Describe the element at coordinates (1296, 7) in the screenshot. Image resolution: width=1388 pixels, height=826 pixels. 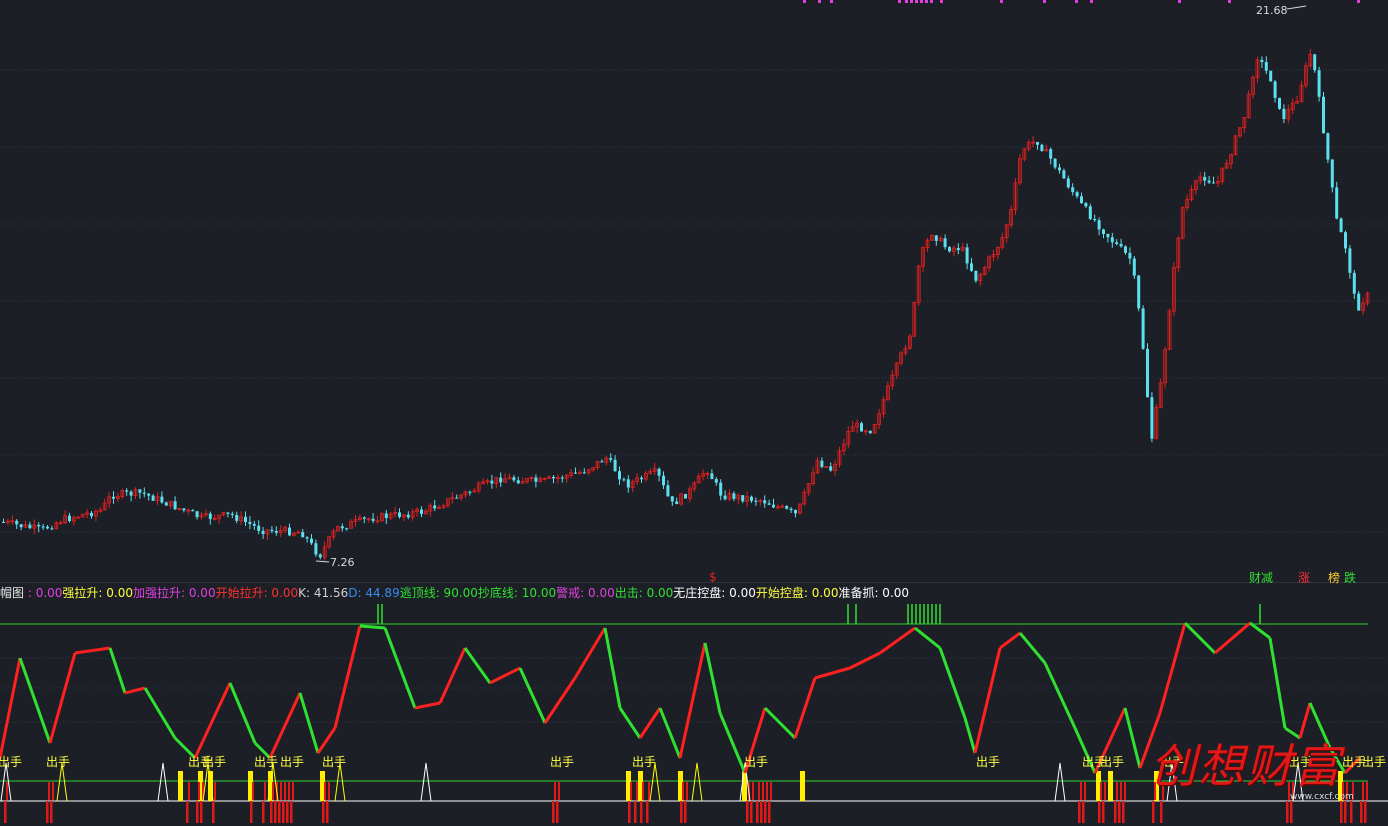
I see `high-arrow` at that location.